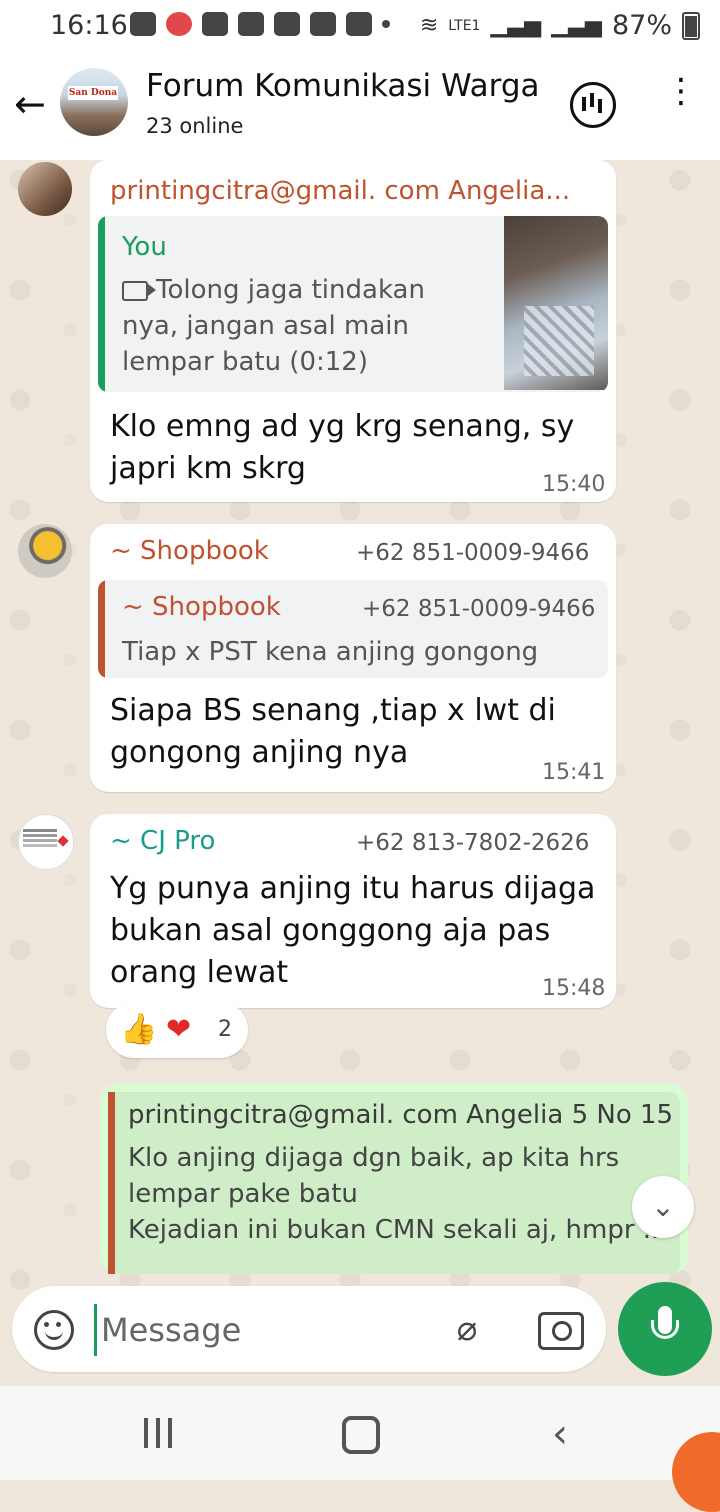  Describe the element at coordinates (472, 843) in the screenshot. I see `sender-phone: +62 813-7802-2626` at that location.